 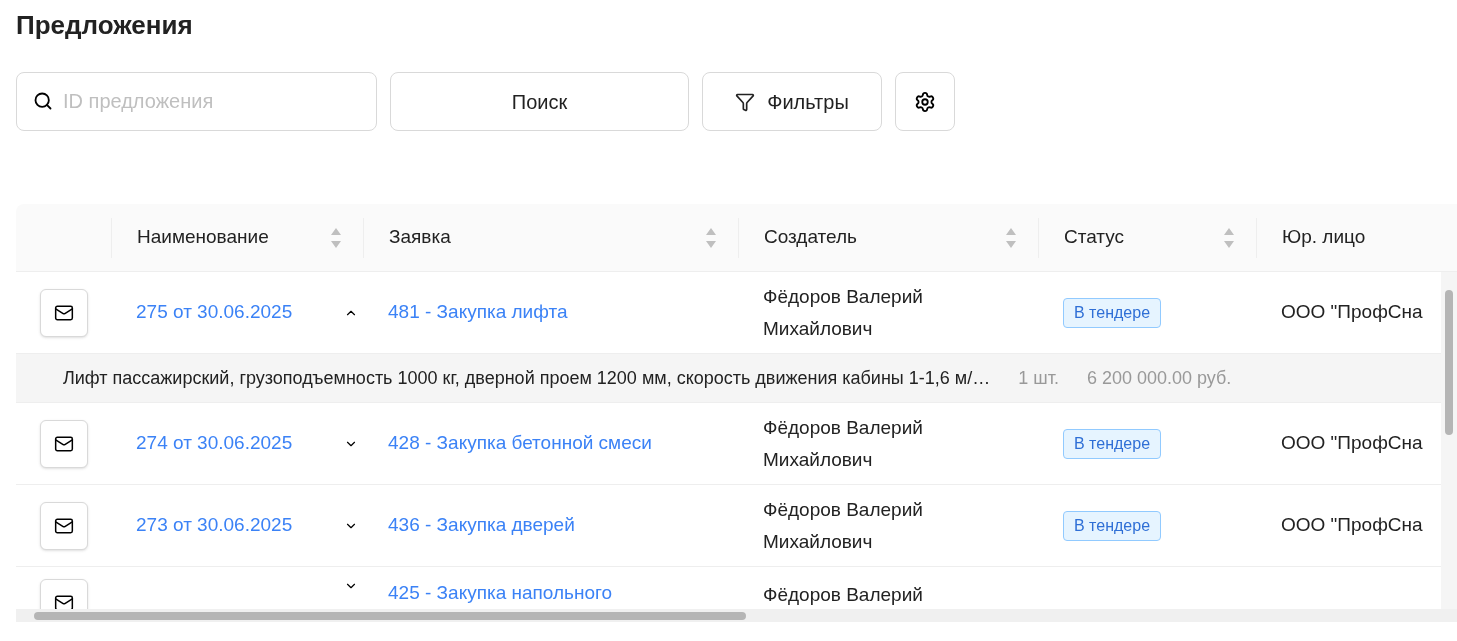 What do you see at coordinates (736, 615) in the screenshot?
I see `horizontal-scrollbar` at bounding box center [736, 615].